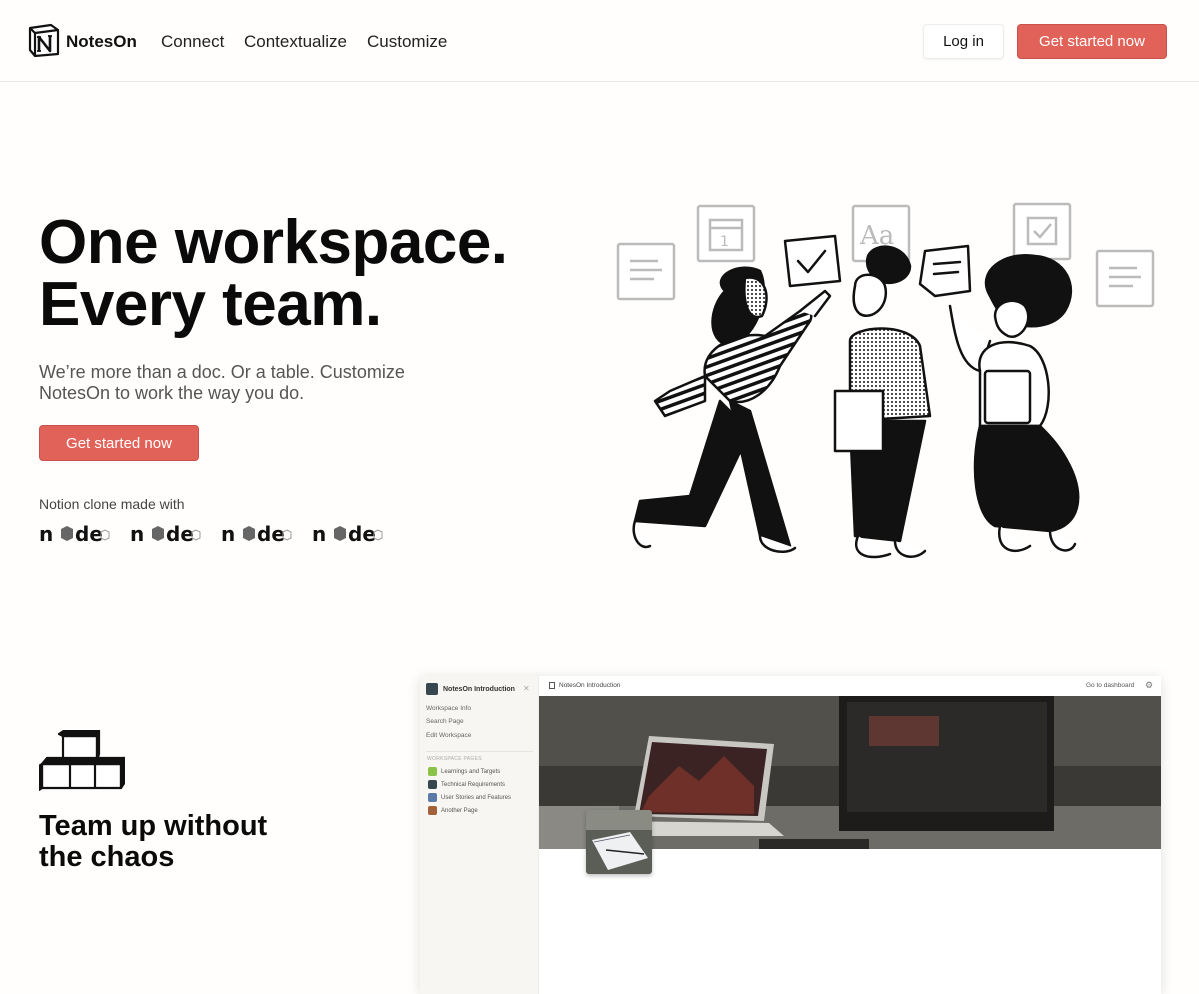  I want to click on workspace-logo-icon, so click(432, 689).